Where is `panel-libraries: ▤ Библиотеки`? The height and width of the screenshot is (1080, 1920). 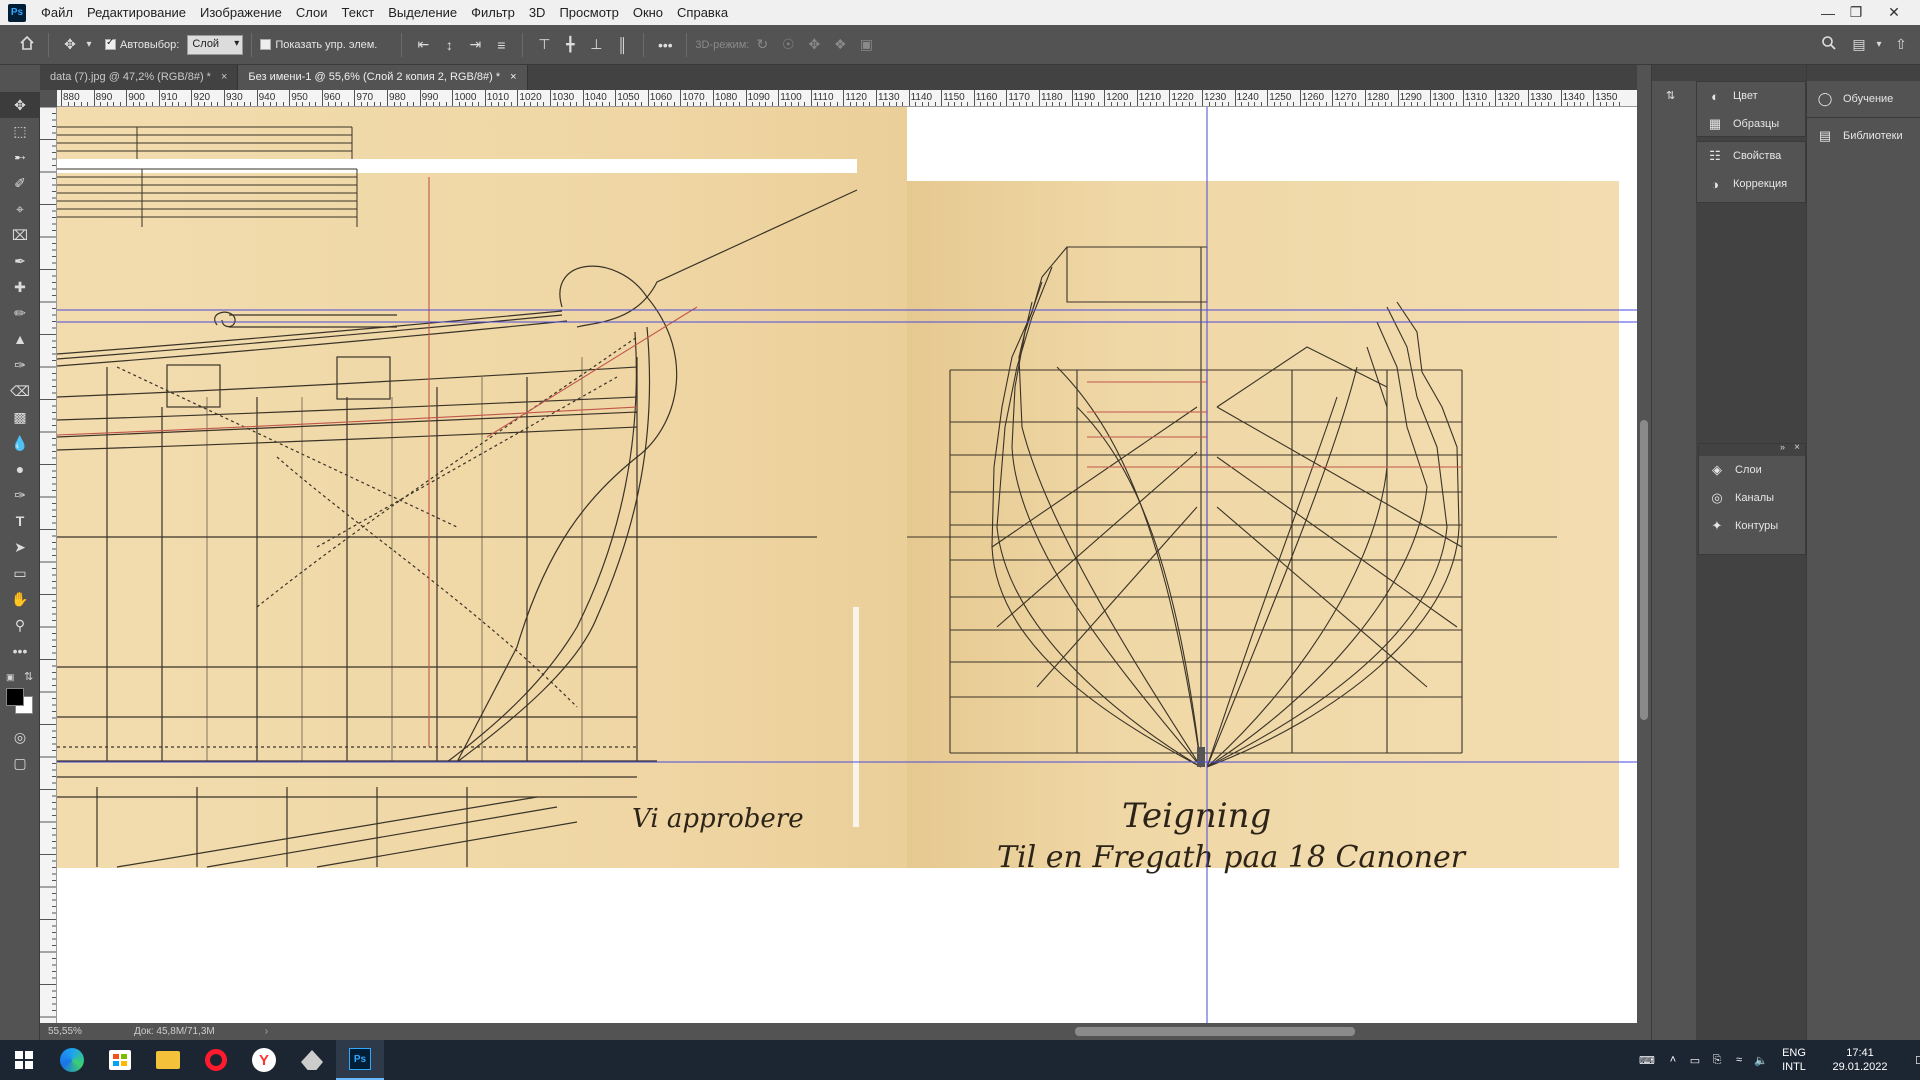
panel-libraries: ▤ Библиотеки is located at coordinates (1863, 136).